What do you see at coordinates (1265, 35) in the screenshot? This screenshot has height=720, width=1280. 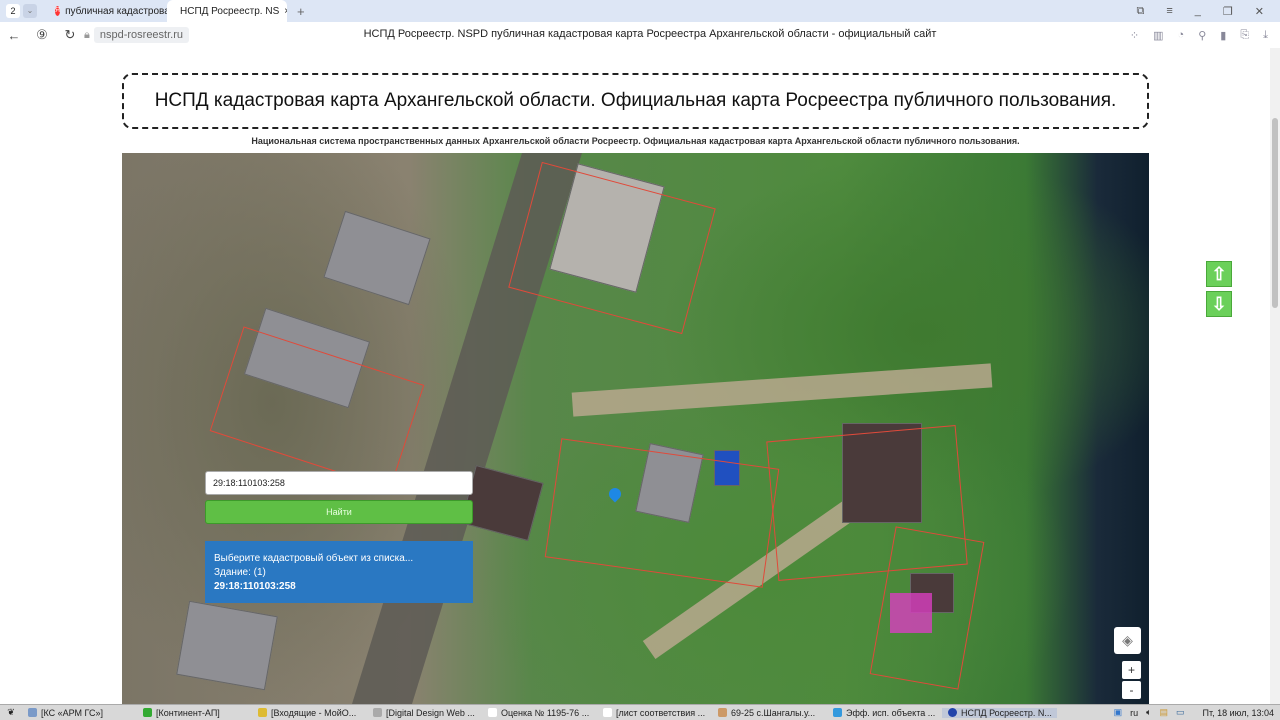 I see `download-icon: ⤓` at bounding box center [1265, 35].